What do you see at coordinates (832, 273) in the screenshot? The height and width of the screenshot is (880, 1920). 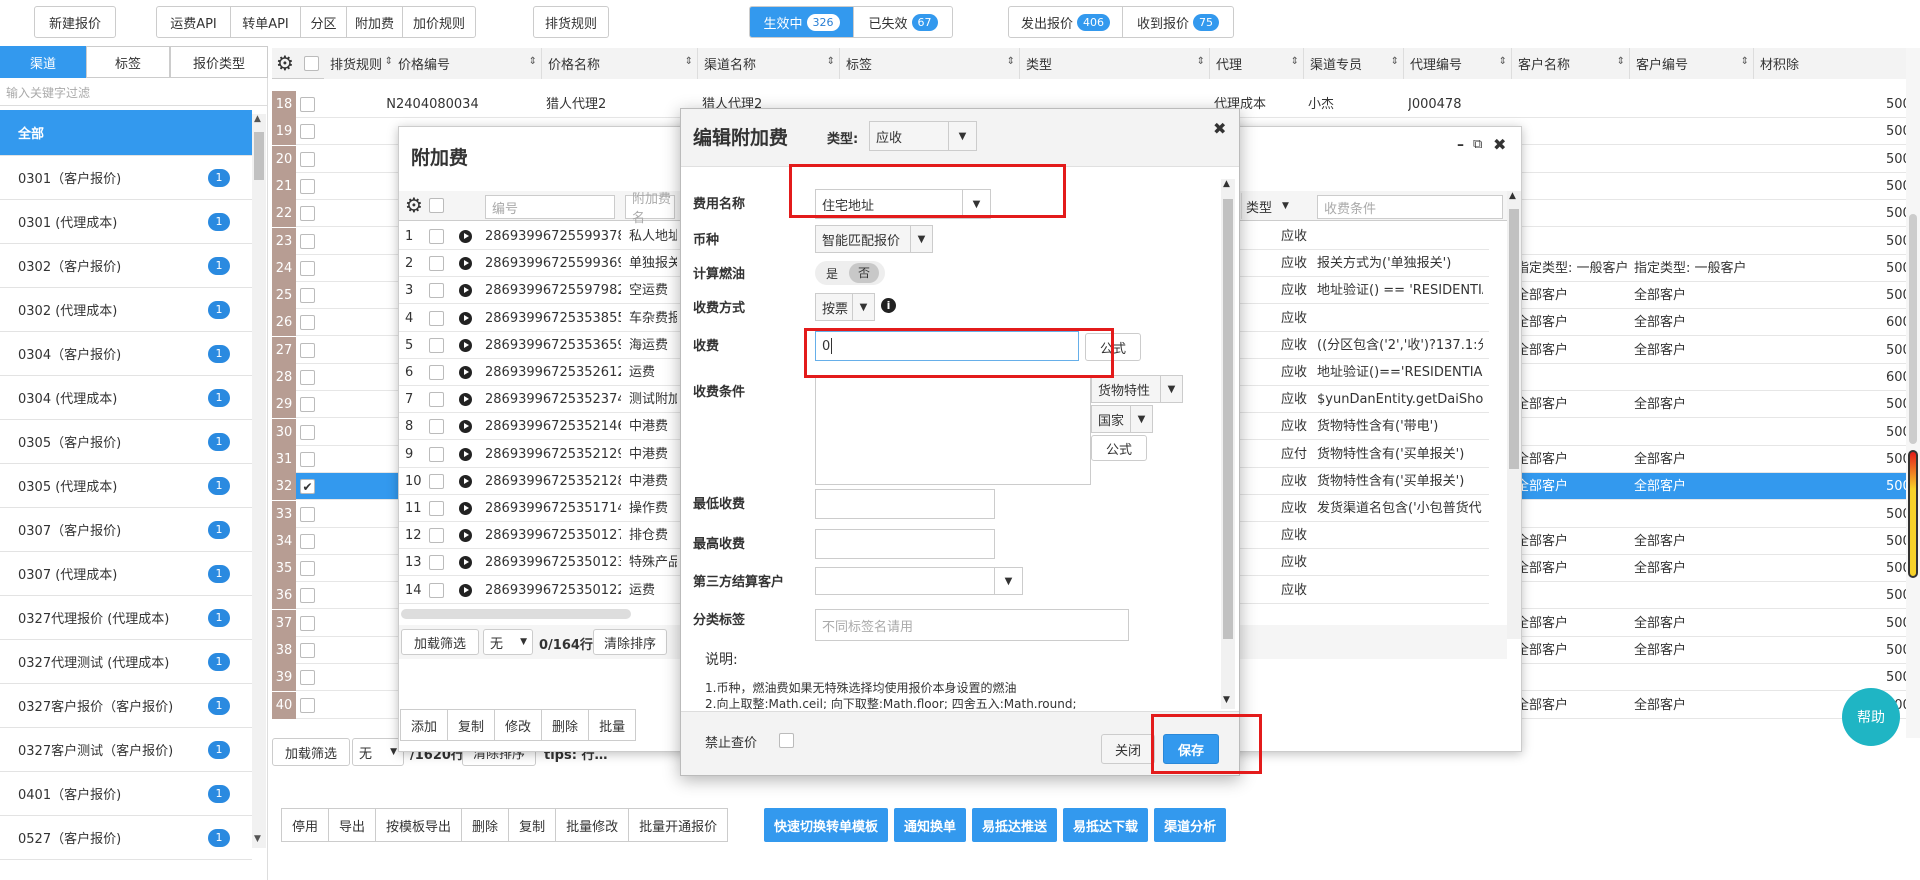 I see `fuel-yes-option: 是` at bounding box center [832, 273].